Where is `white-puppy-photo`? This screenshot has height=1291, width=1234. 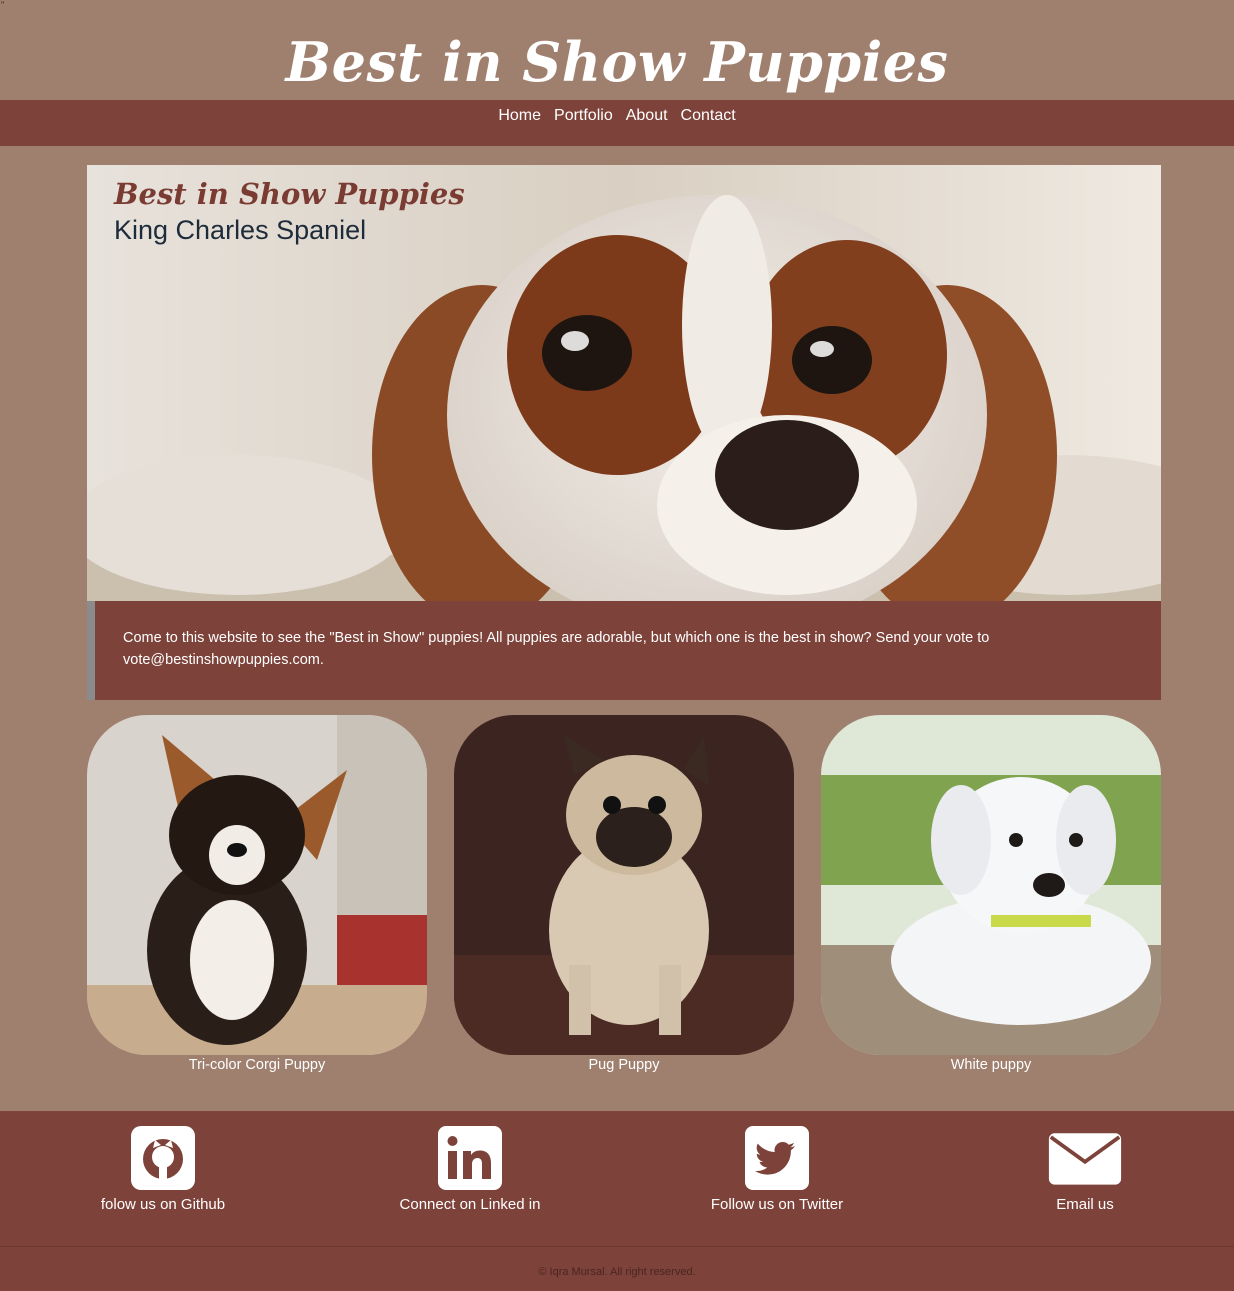
white-puppy-photo is located at coordinates (991, 885).